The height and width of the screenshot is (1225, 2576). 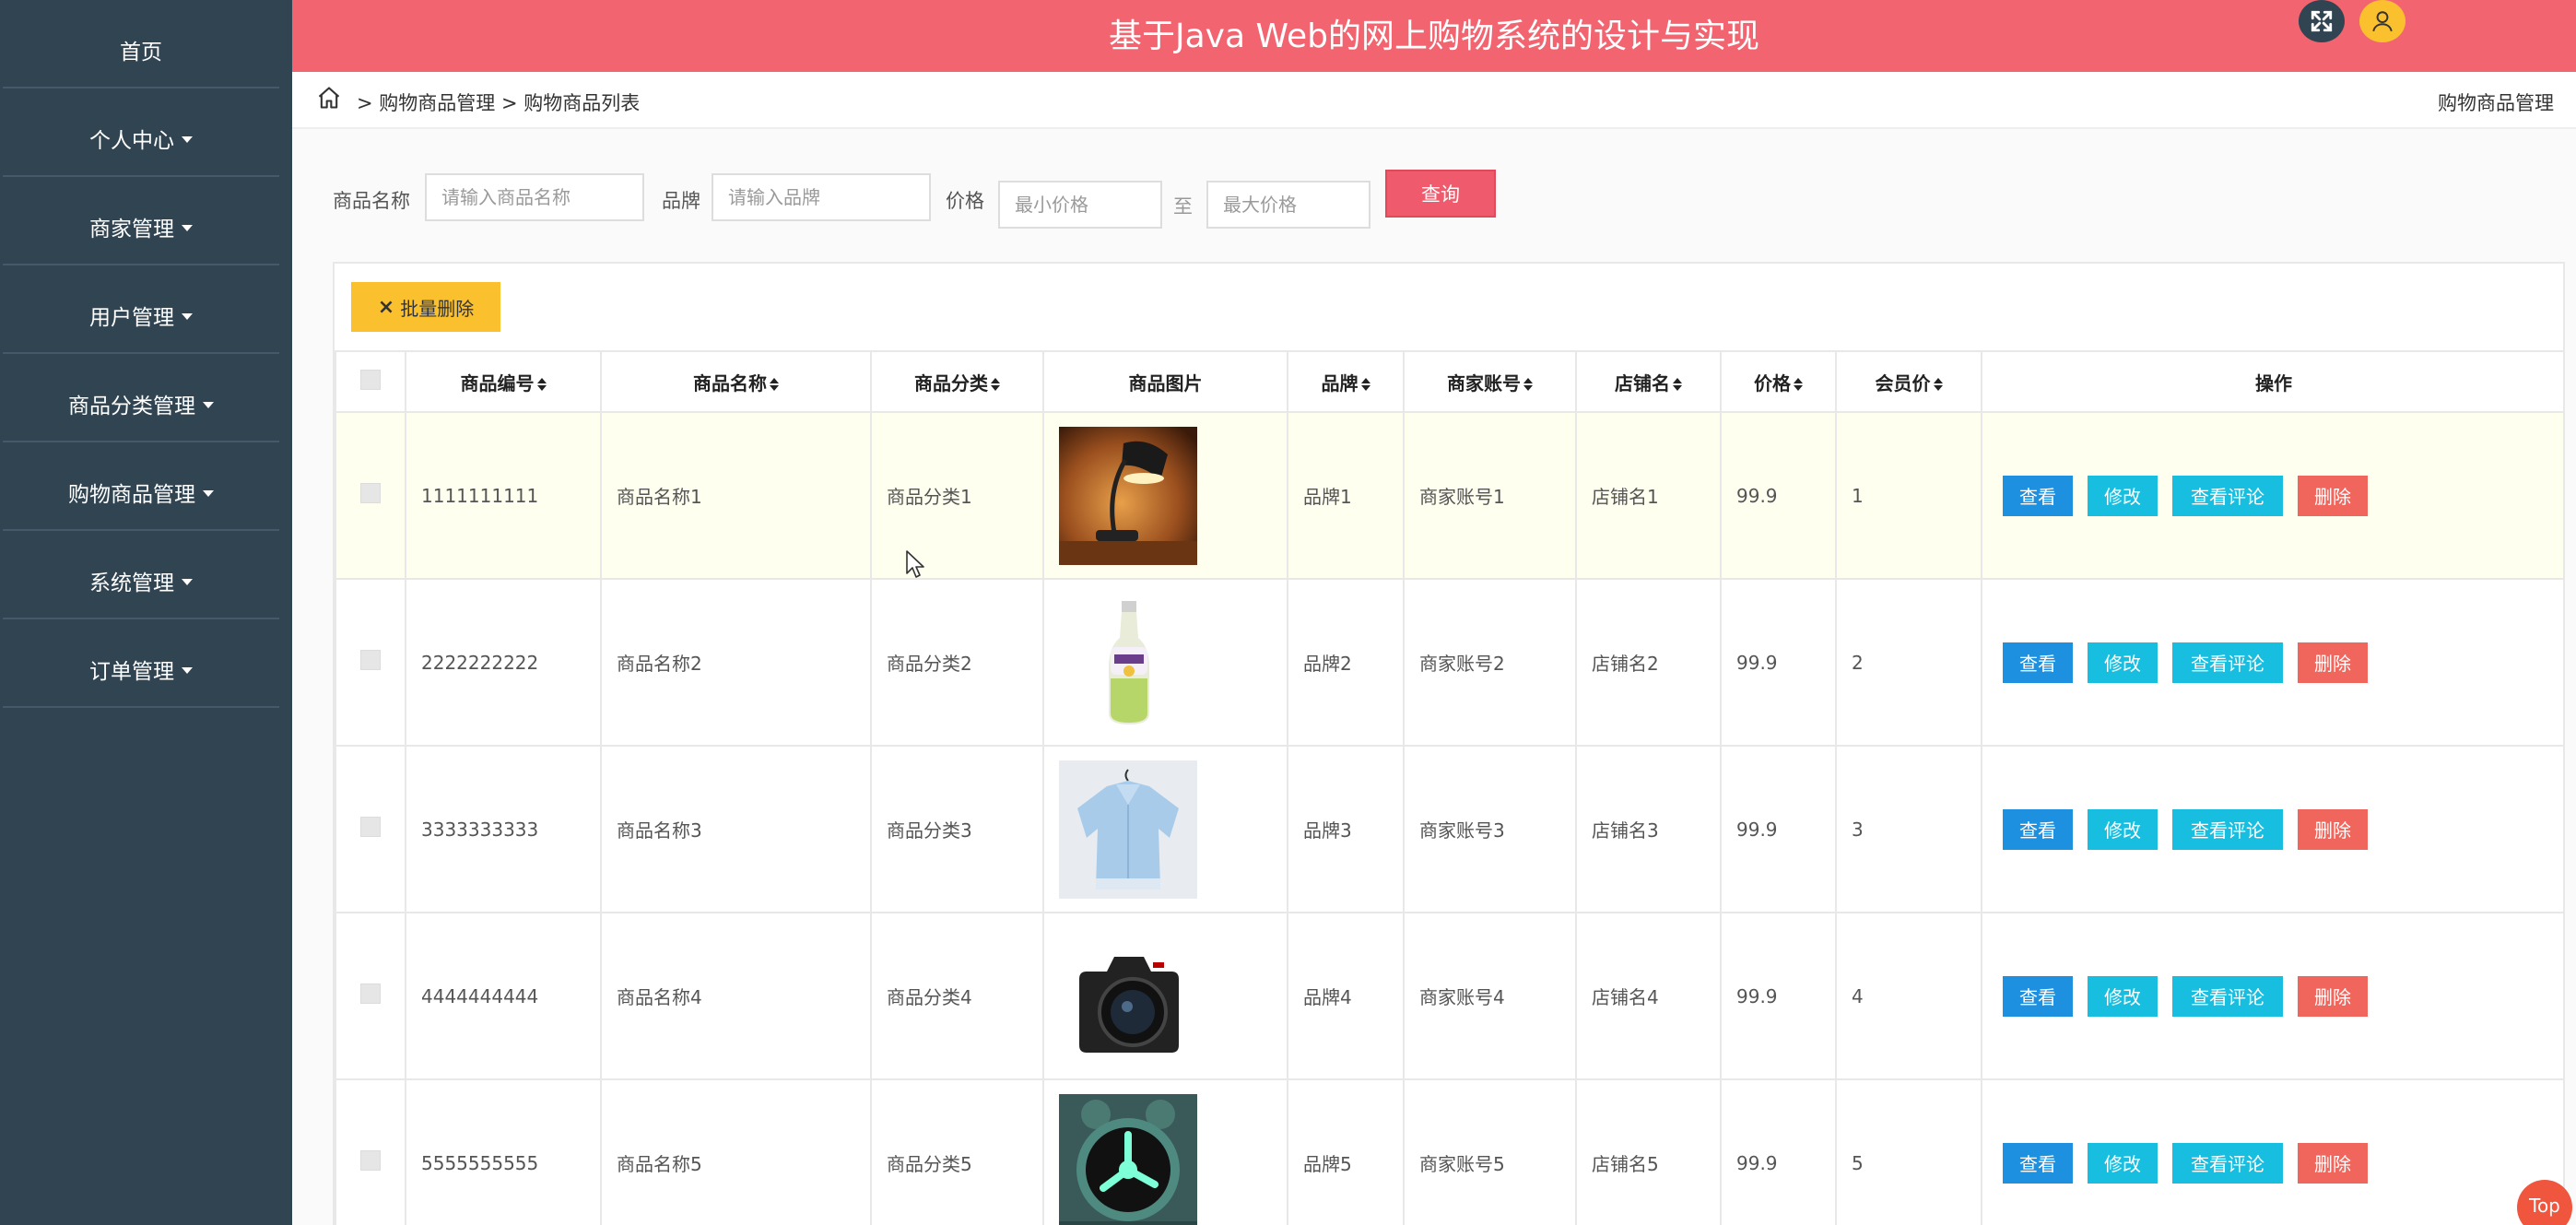 I want to click on column-header-category: 商品分类, so click(x=957, y=381).